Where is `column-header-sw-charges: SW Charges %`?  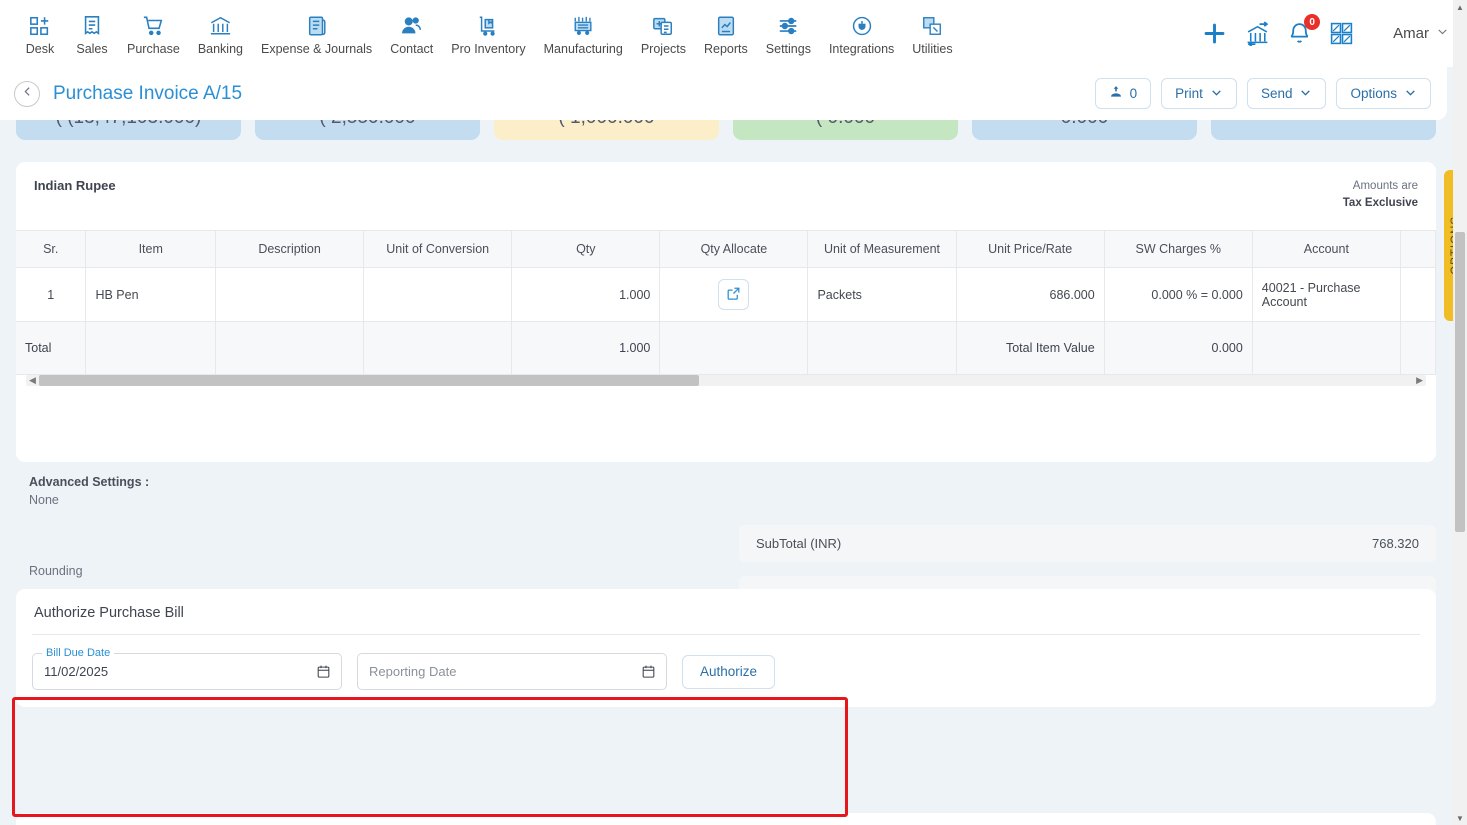
column-header-sw-charges: SW Charges % is located at coordinates (1178, 249).